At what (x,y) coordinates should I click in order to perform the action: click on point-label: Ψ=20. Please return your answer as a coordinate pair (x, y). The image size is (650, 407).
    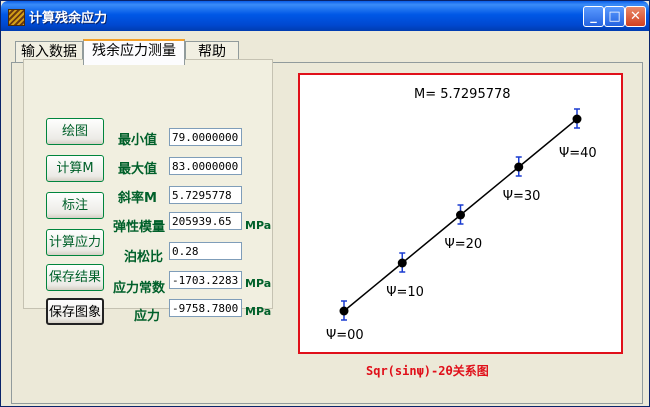
    Looking at the image, I should click on (464, 244).